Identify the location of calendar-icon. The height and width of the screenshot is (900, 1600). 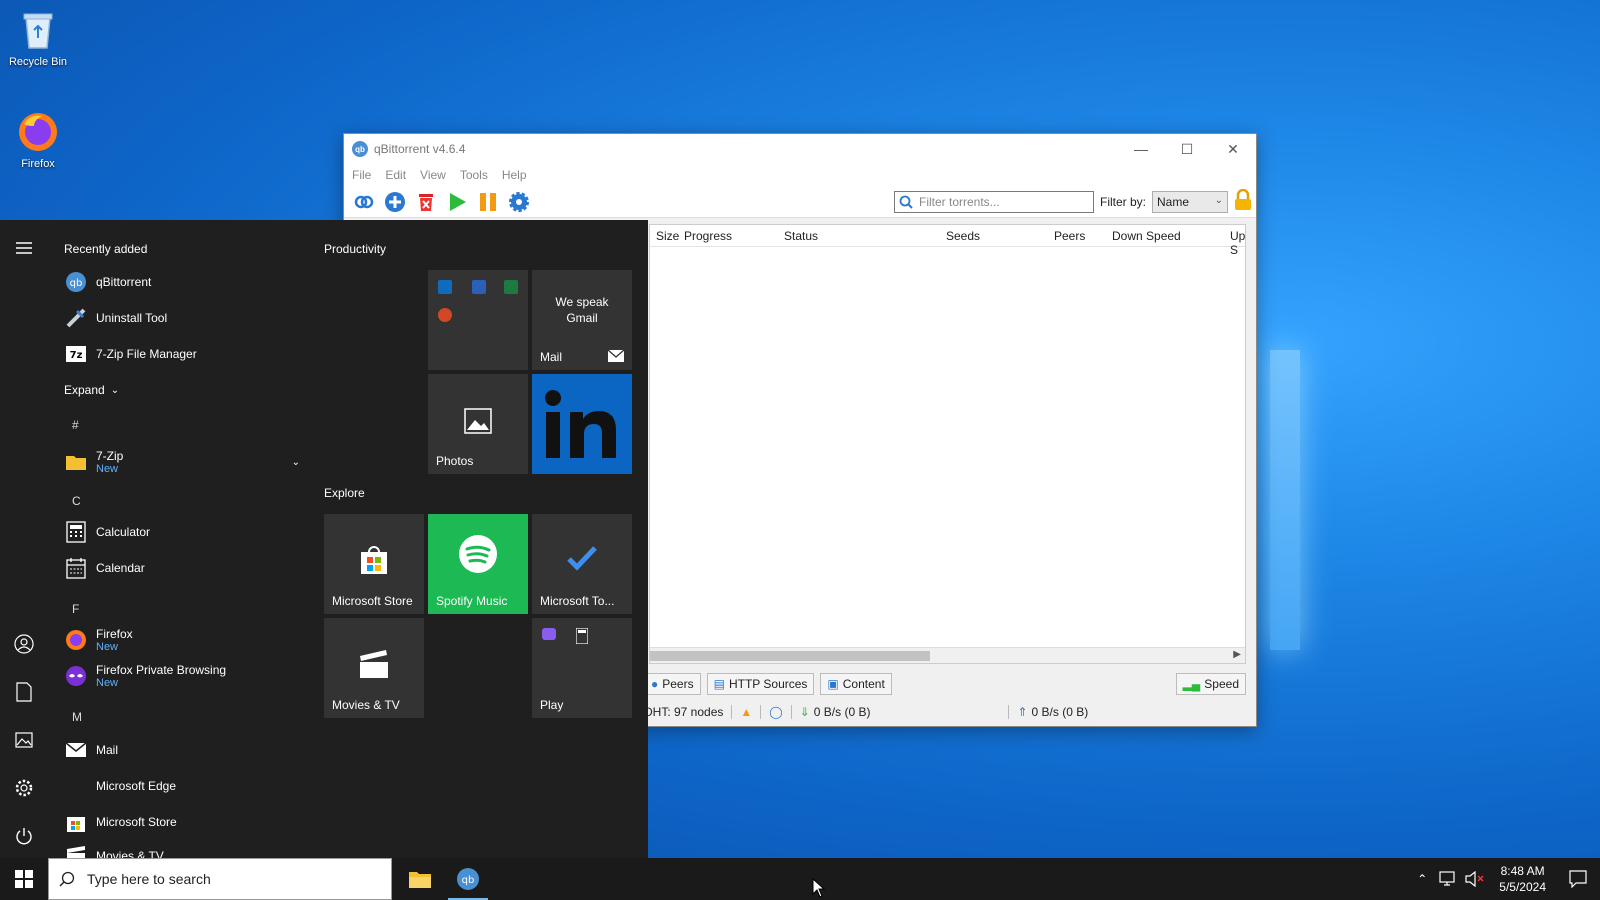
(76, 568).